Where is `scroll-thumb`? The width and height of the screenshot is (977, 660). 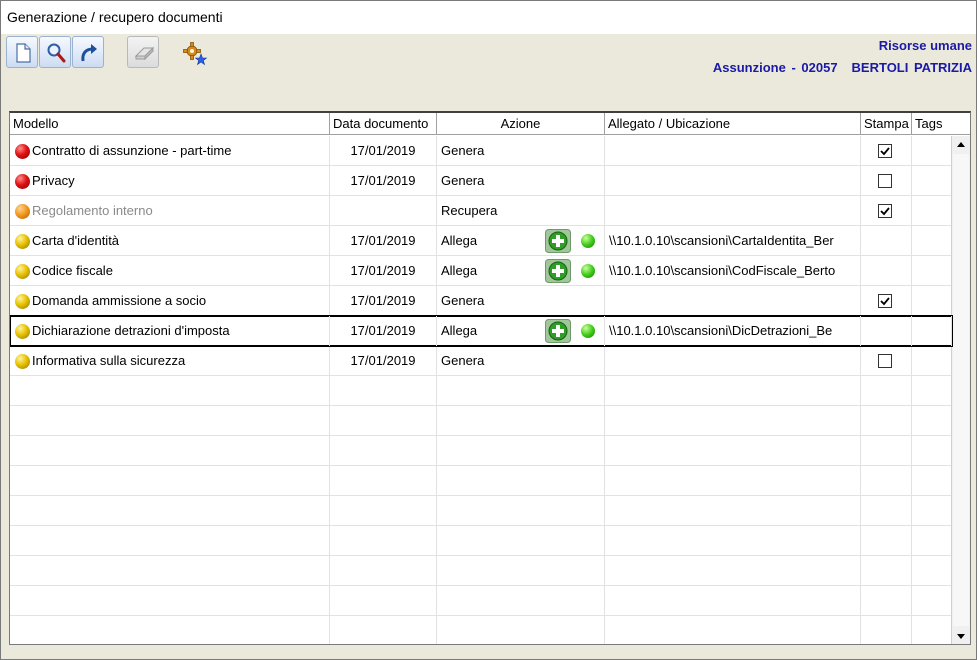
scroll-thumb is located at coordinates (961, 390).